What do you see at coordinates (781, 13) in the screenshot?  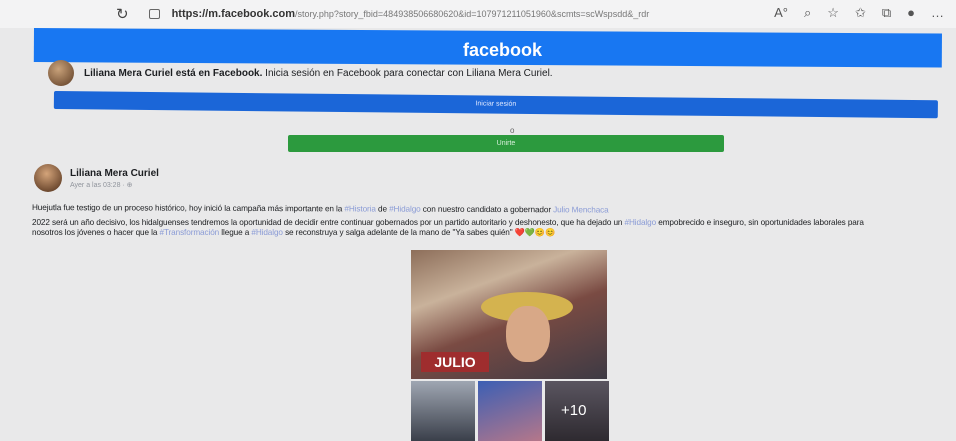 I see `read-aloud-icon: A°` at bounding box center [781, 13].